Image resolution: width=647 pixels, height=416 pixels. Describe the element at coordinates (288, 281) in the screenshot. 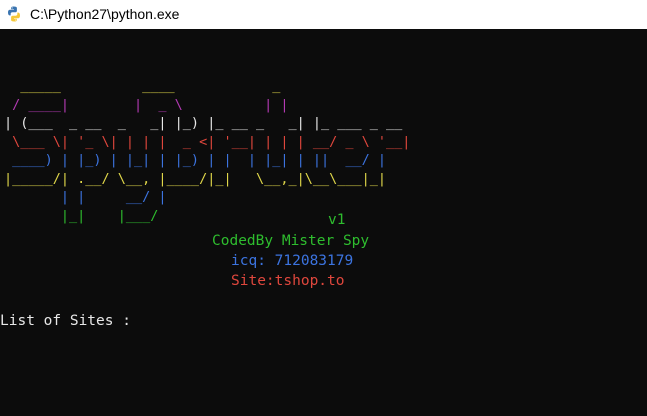

I see `site-label: Site:tshop.to` at that location.